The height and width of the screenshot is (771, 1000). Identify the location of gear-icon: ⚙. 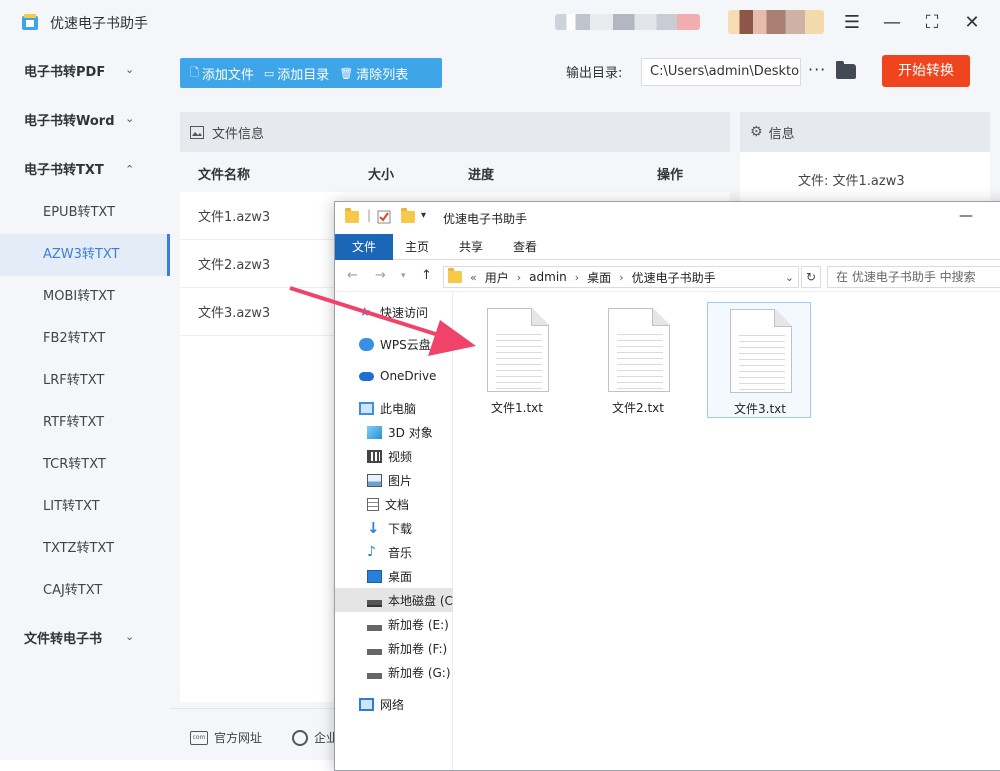
(756, 132).